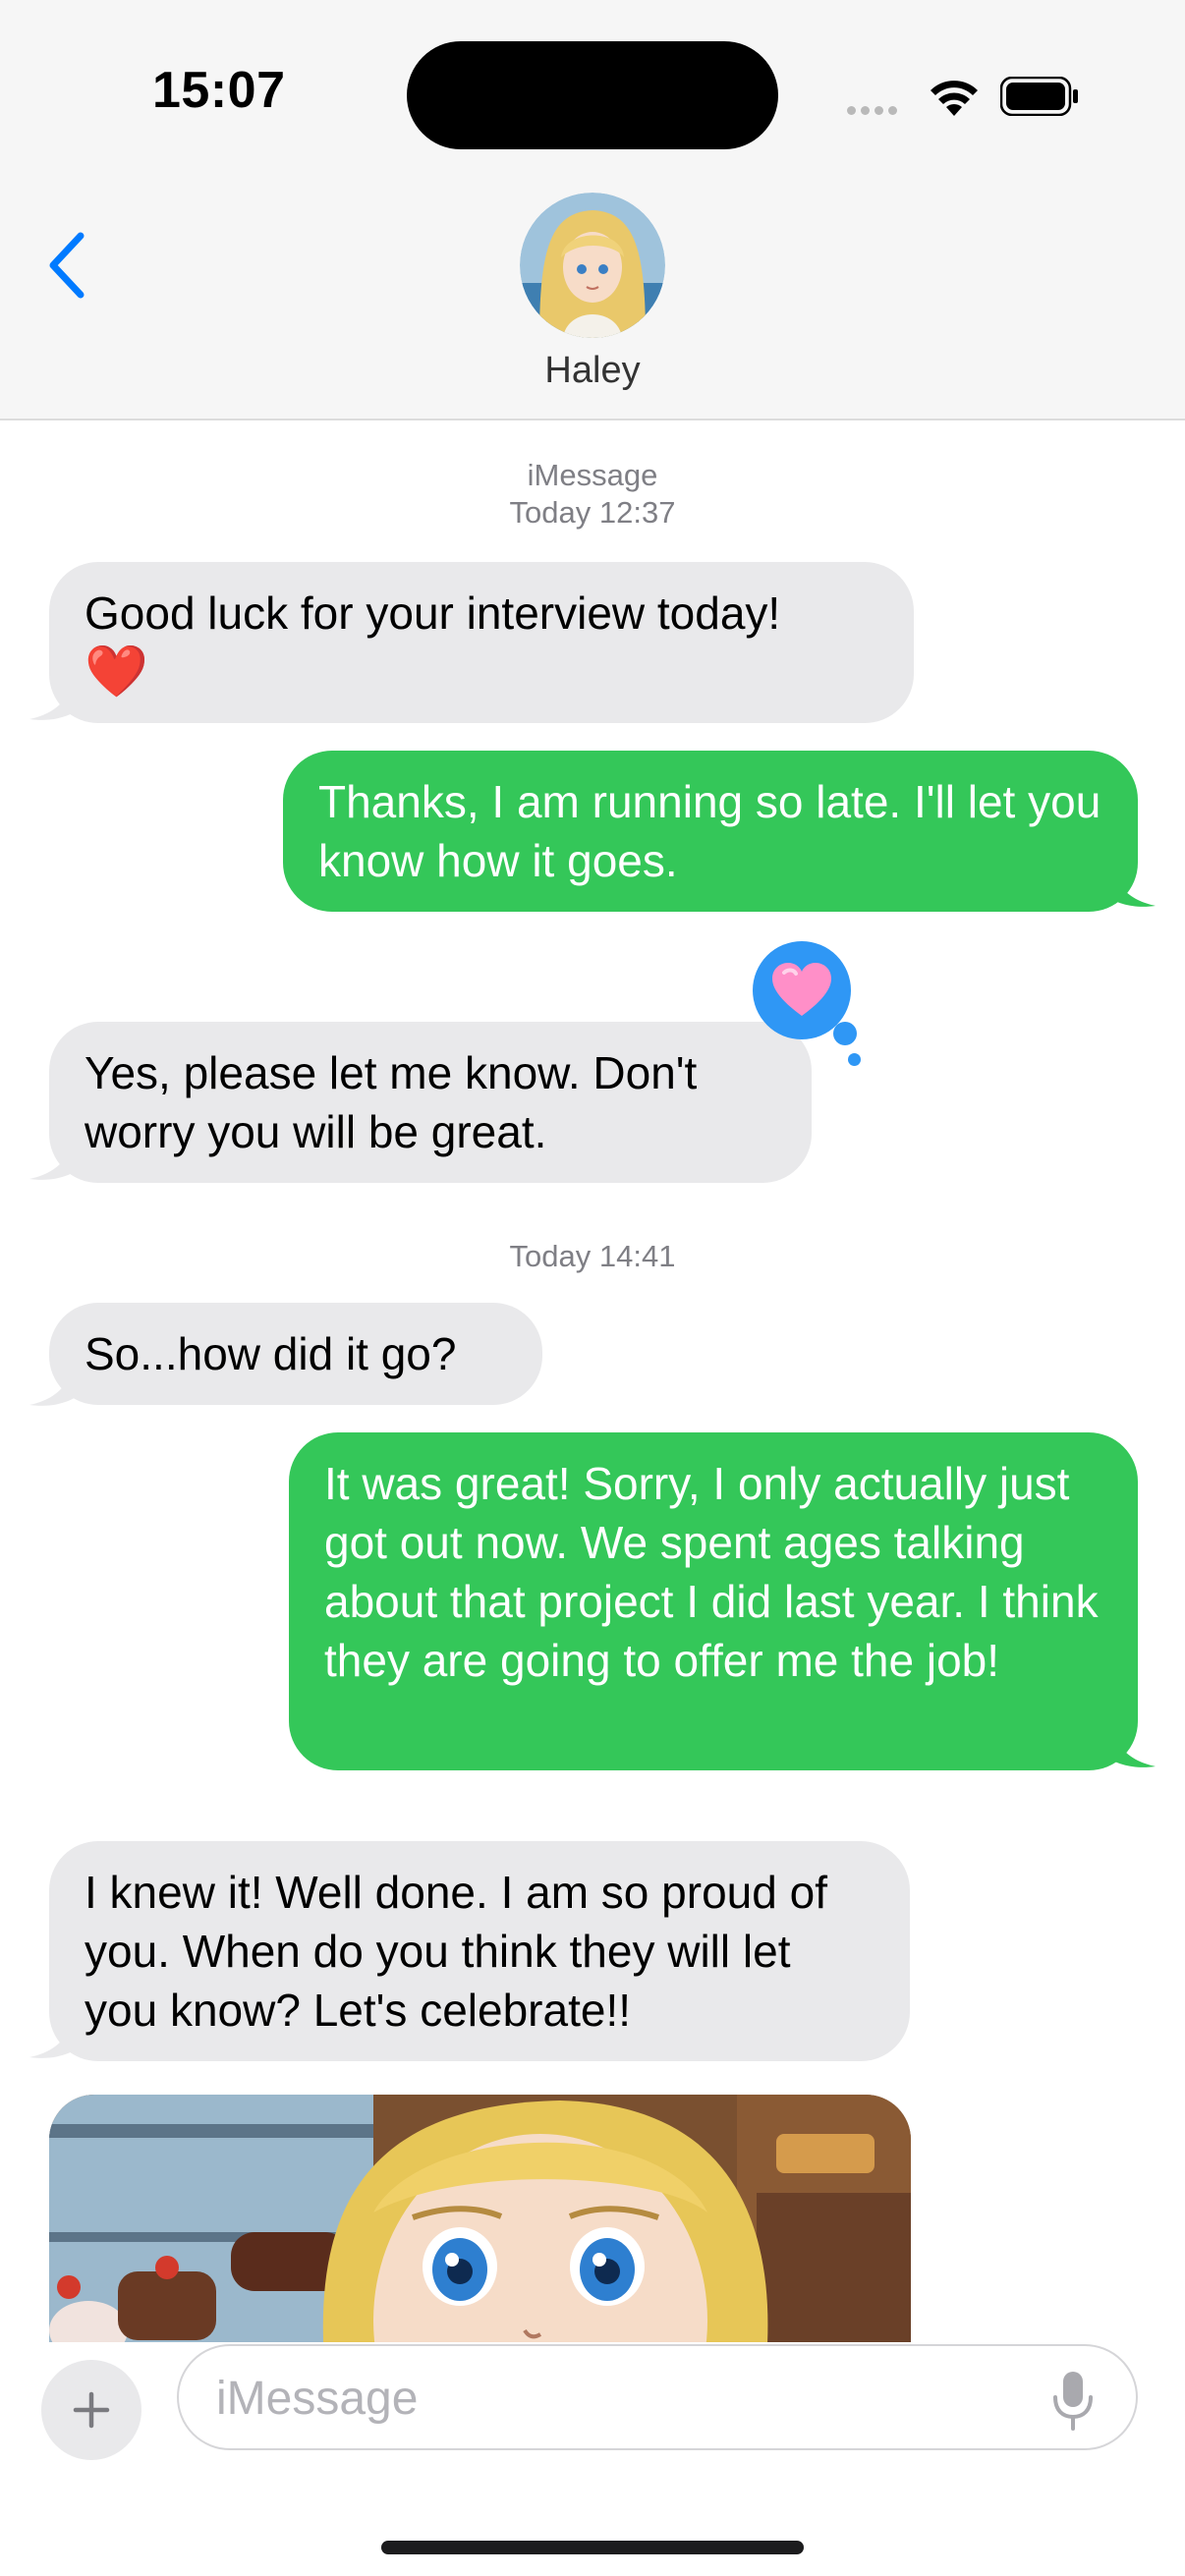  What do you see at coordinates (1039, 96) in the screenshot?
I see `battery-icon` at bounding box center [1039, 96].